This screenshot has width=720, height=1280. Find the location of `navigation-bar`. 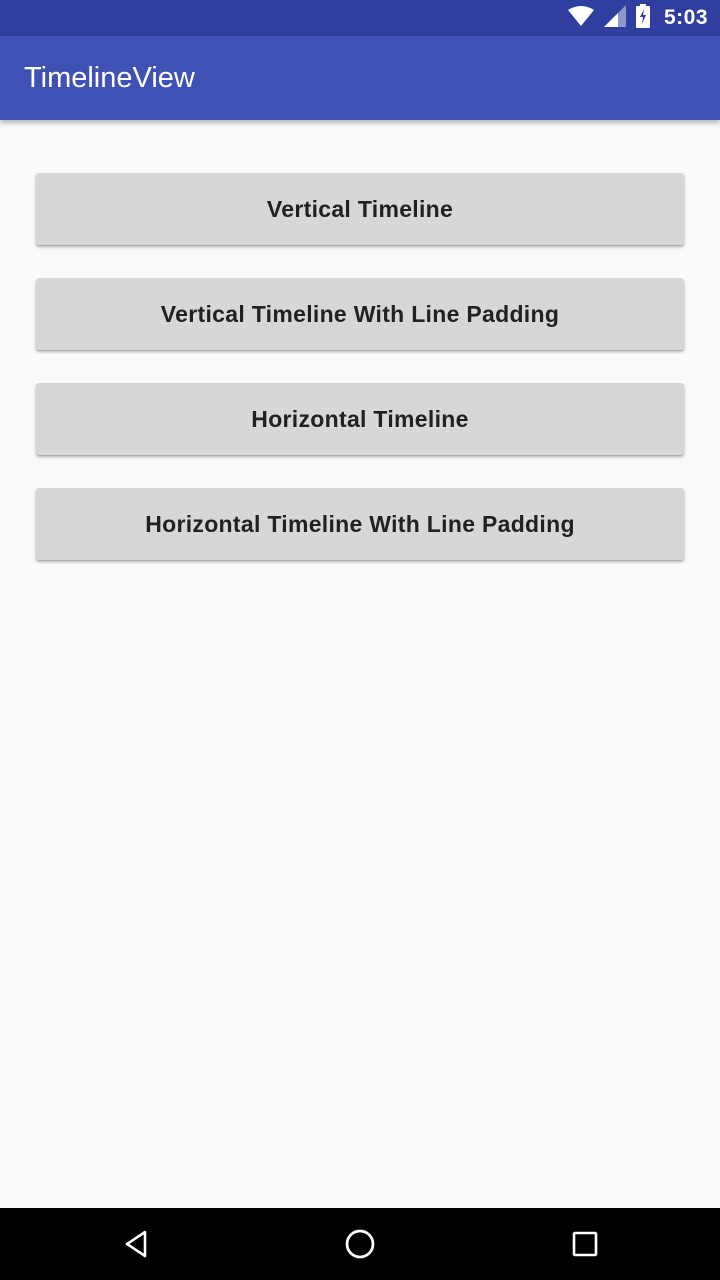

navigation-bar is located at coordinates (360, 1244).